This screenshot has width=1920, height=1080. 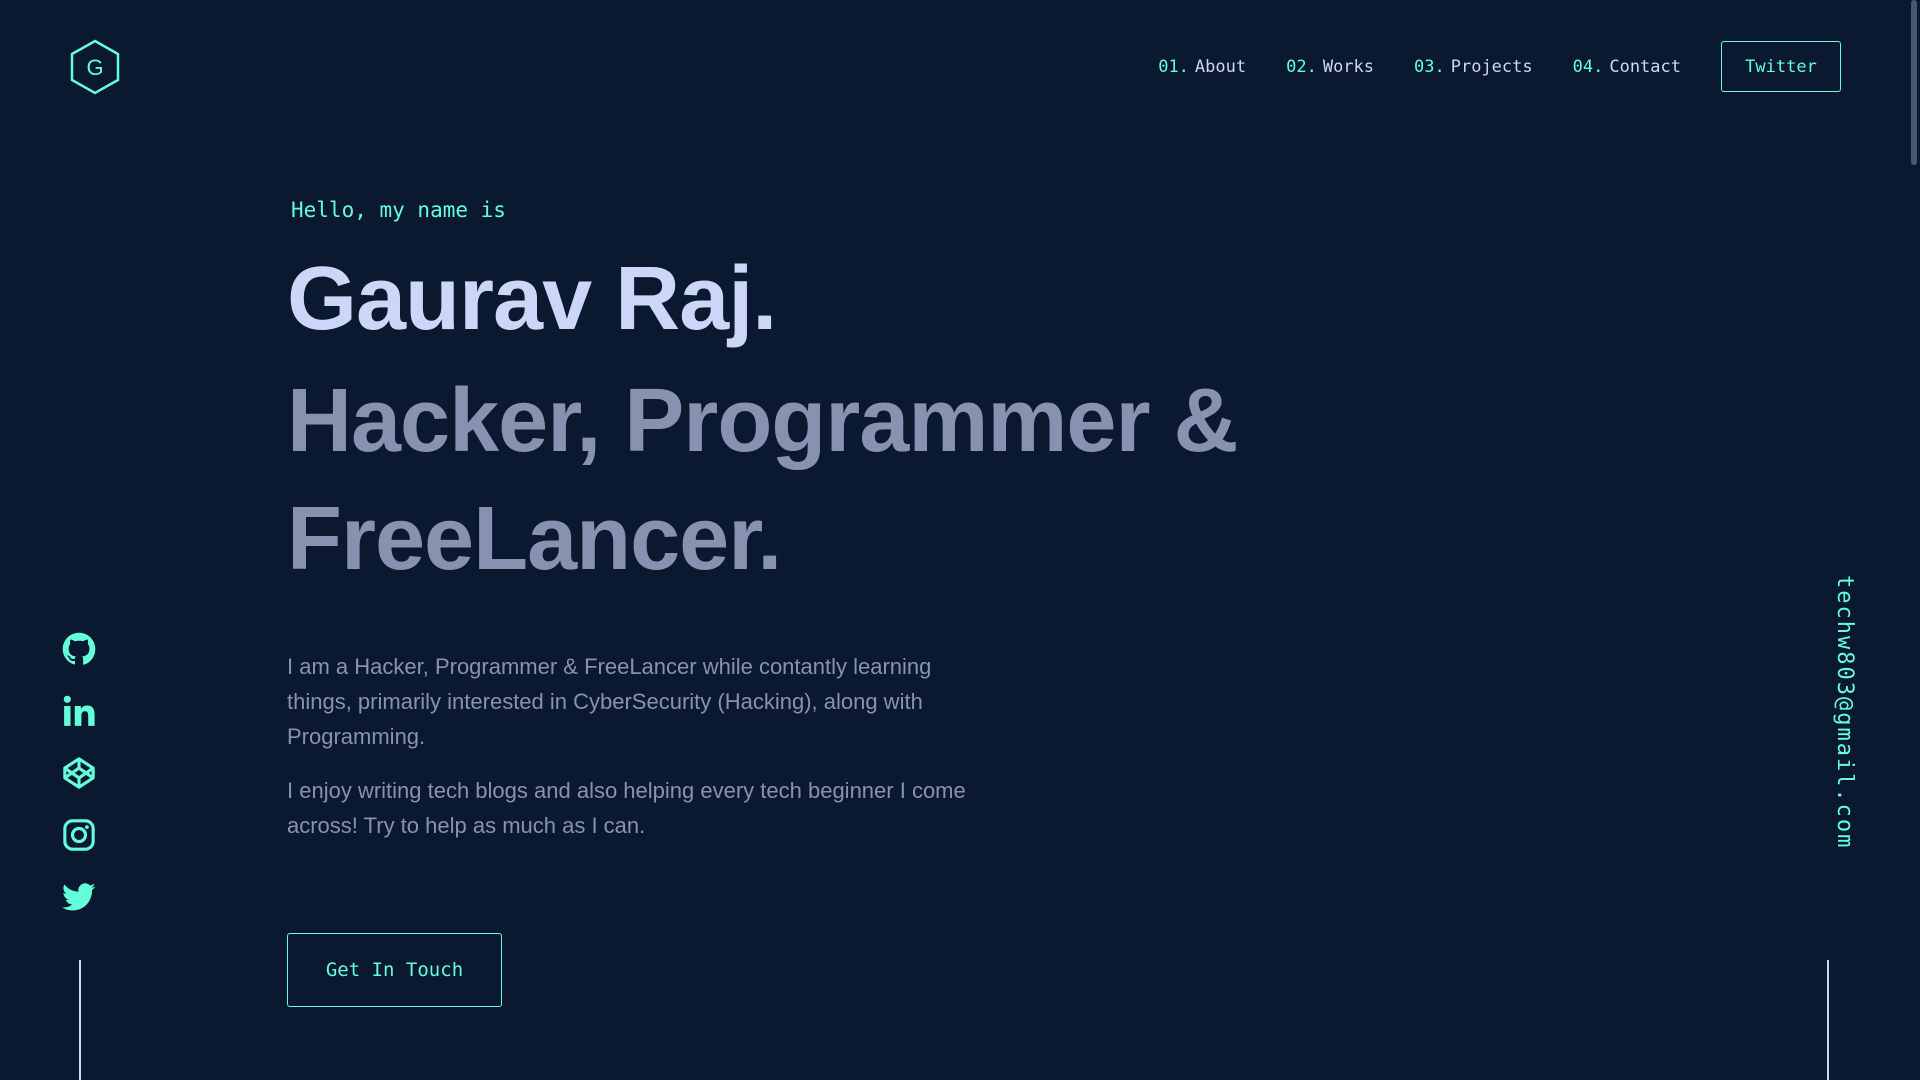 I want to click on logo-letter: G, so click(x=94, y=67).